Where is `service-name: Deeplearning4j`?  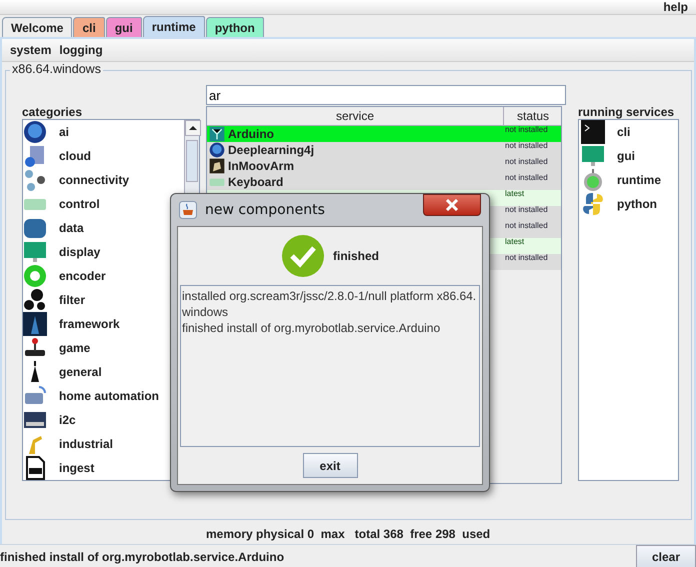
service-name: Deeplearning4j is located at coordinates (271, 150).